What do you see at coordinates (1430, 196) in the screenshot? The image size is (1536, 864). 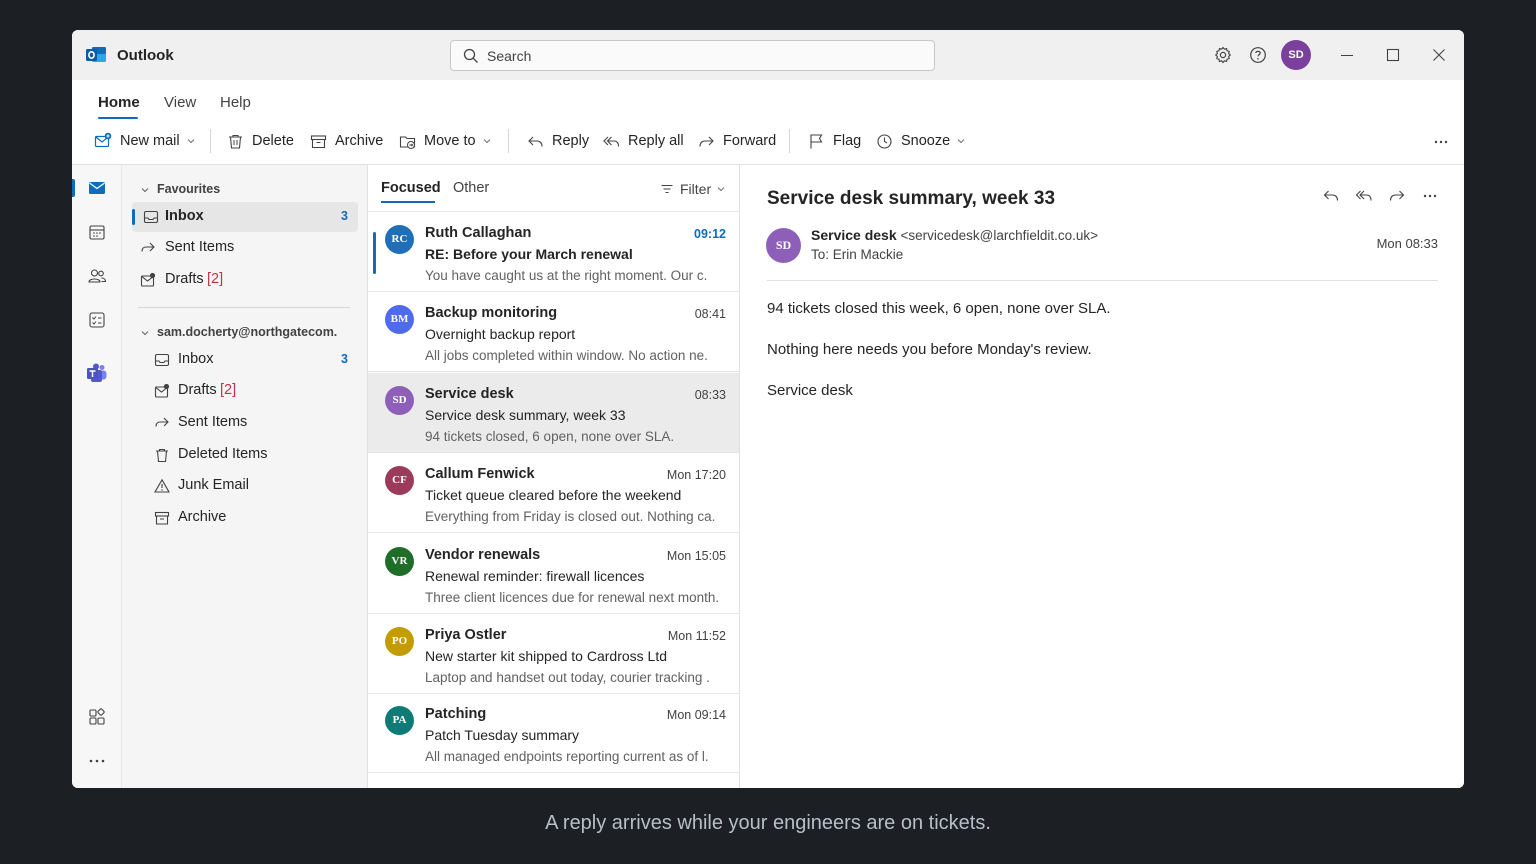 I see `more-actions-icon` at bounding box center [1430, 196].